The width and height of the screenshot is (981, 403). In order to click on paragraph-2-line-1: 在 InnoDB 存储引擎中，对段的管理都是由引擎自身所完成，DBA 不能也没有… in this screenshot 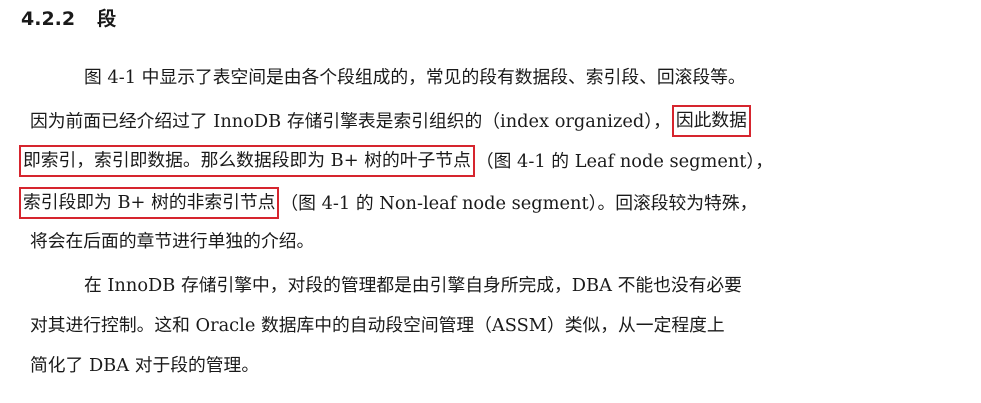, I will do `click(490, 286)`.